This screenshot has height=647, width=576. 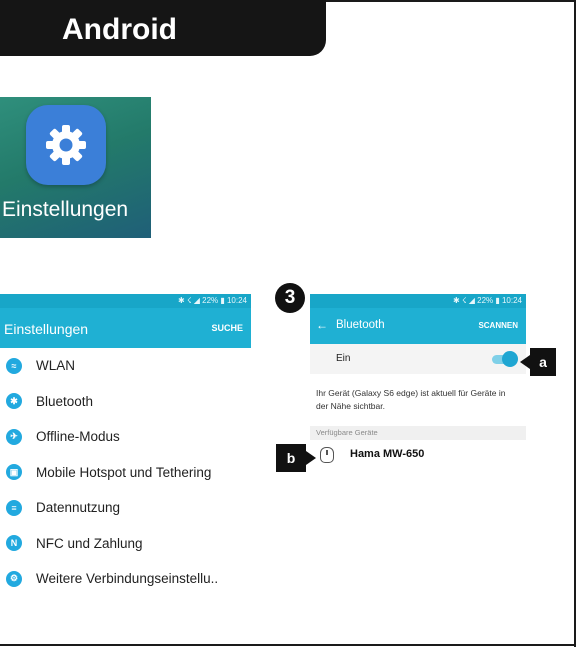 What do you see at coordinates (125, 437) in the screenshot?
I see `settings-item-offline-mode: ✈ Offline-Modus` at bounding box center [125, 437].